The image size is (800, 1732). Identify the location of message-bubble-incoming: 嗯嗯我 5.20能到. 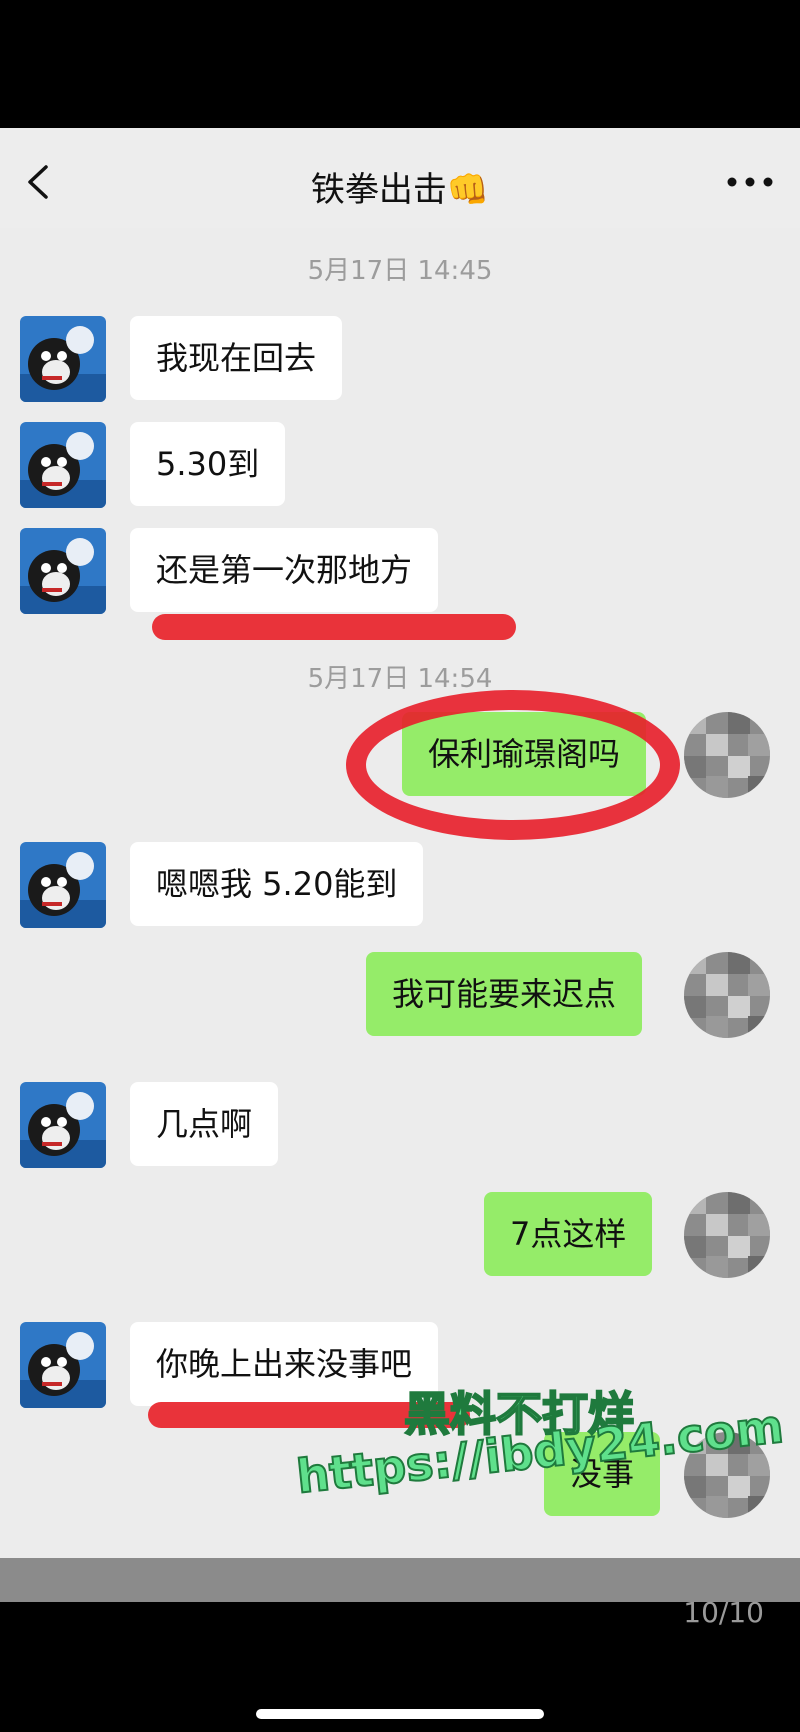
(277, 884).